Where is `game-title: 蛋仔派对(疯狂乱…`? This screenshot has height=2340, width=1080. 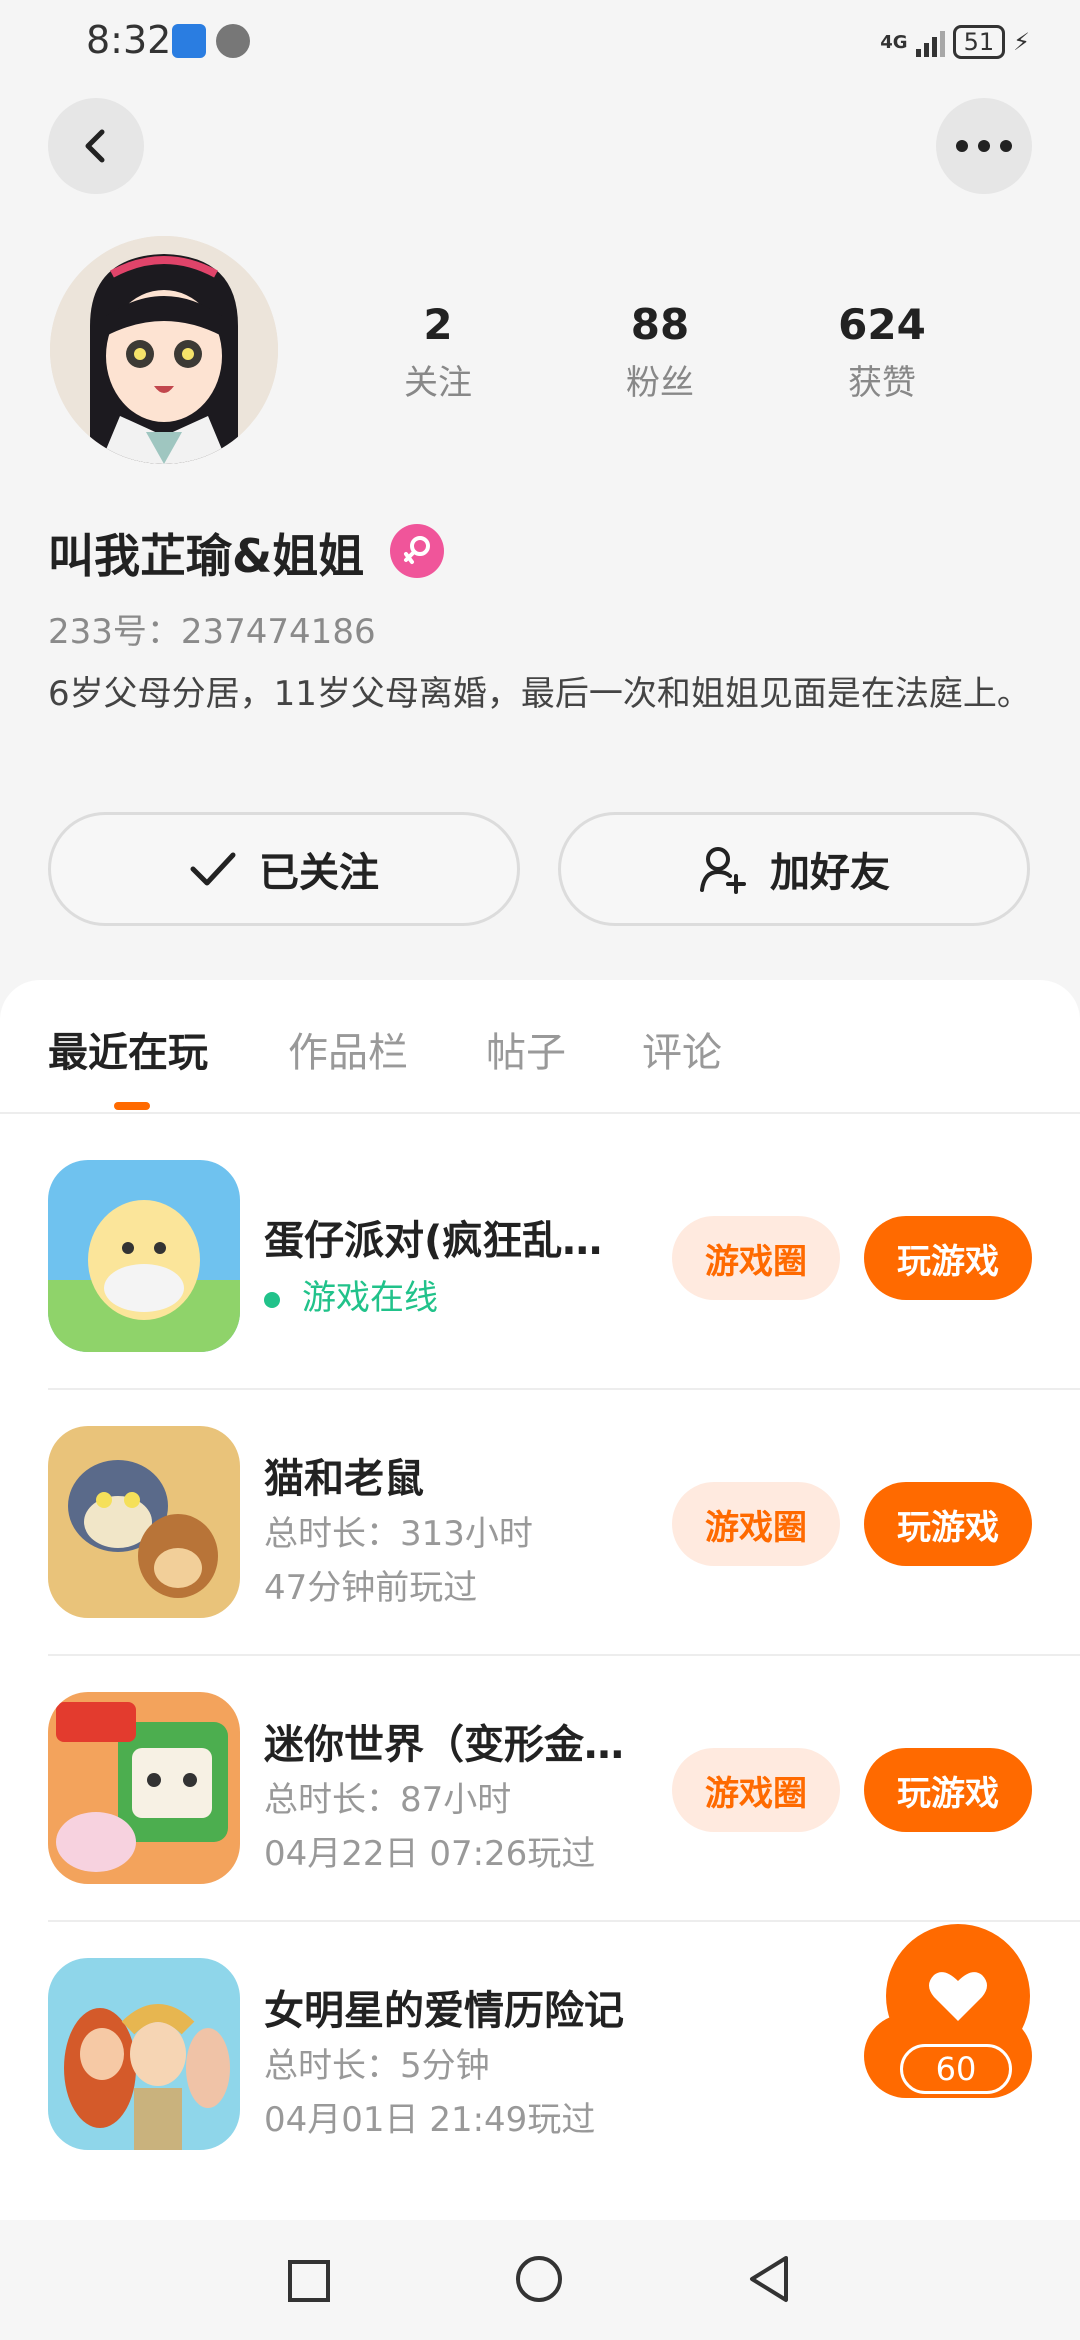 game-title: 蛋仔派对(疯狂乱… is located at coordinates (433, 1241).